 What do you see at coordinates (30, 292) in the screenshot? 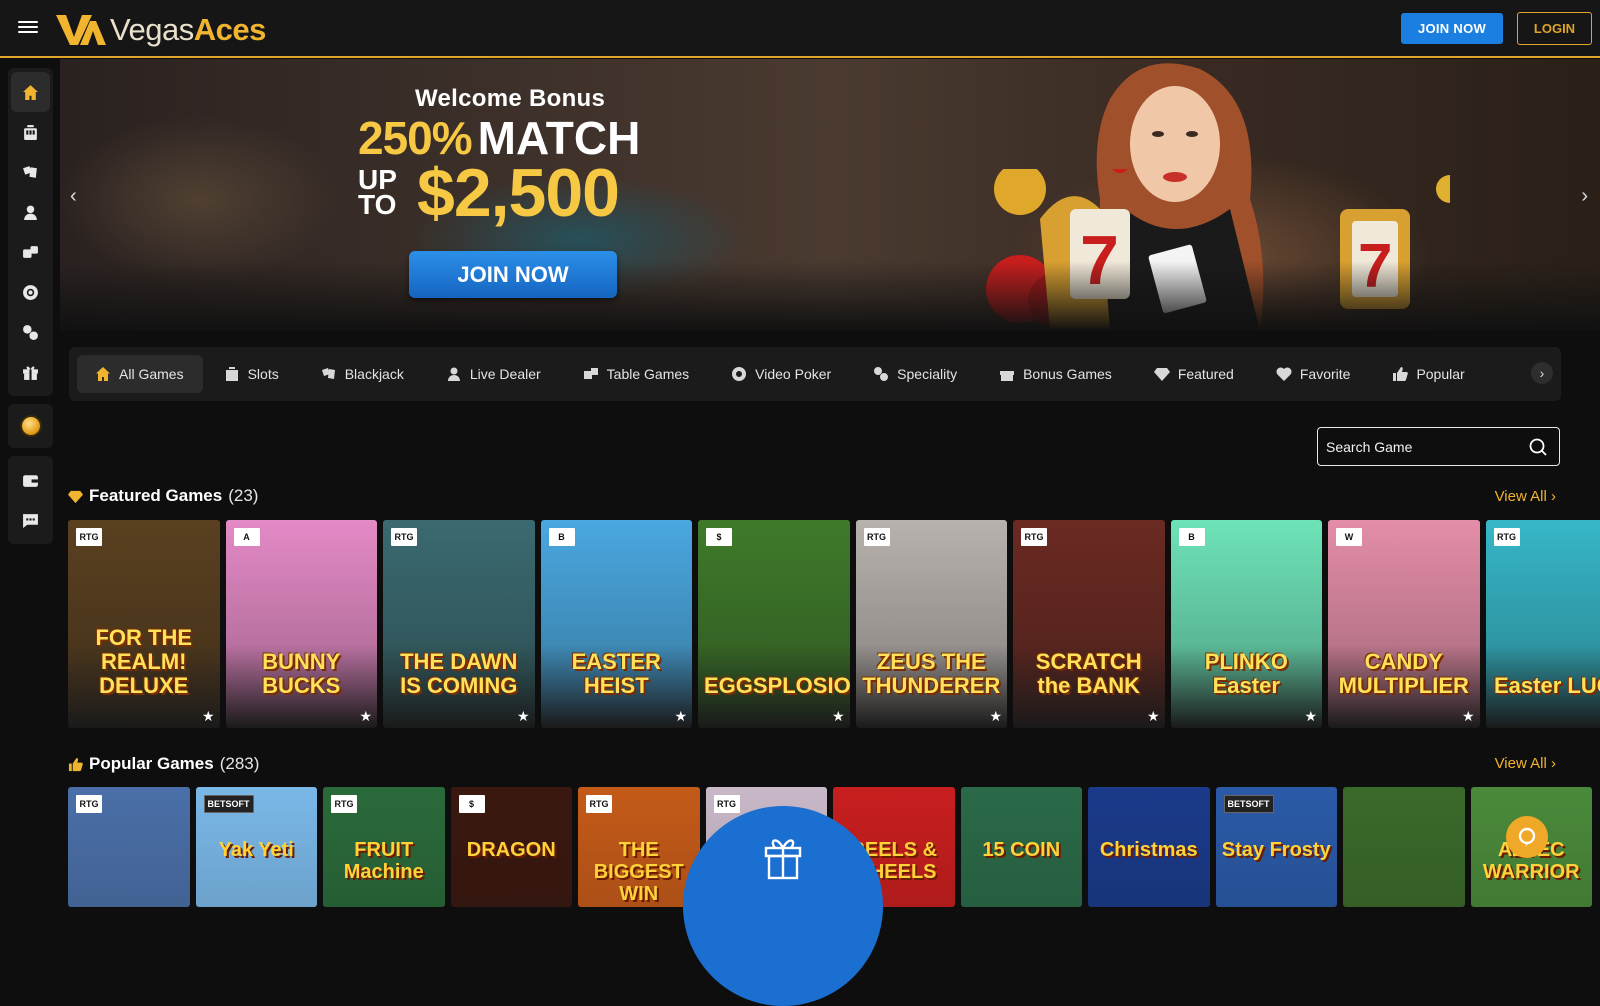
I see `sidebar-item-video-poker` at bounding box center [30, 292].